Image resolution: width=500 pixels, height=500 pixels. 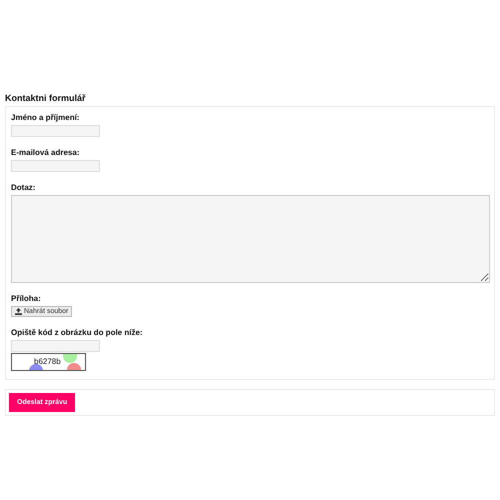 What do you see at coordinates (26, 298) in the screenshot?
I see `field-label: Příloha:` at bounding box center [26, 298].